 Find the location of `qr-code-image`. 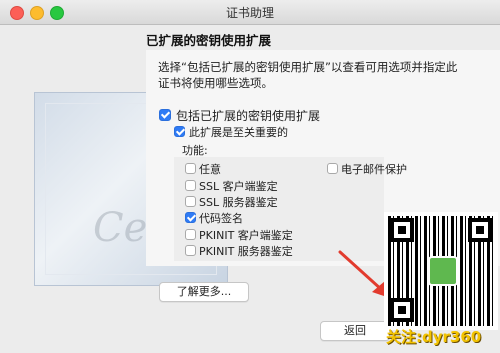

qr-code-image is located at coordinates (441, 271).